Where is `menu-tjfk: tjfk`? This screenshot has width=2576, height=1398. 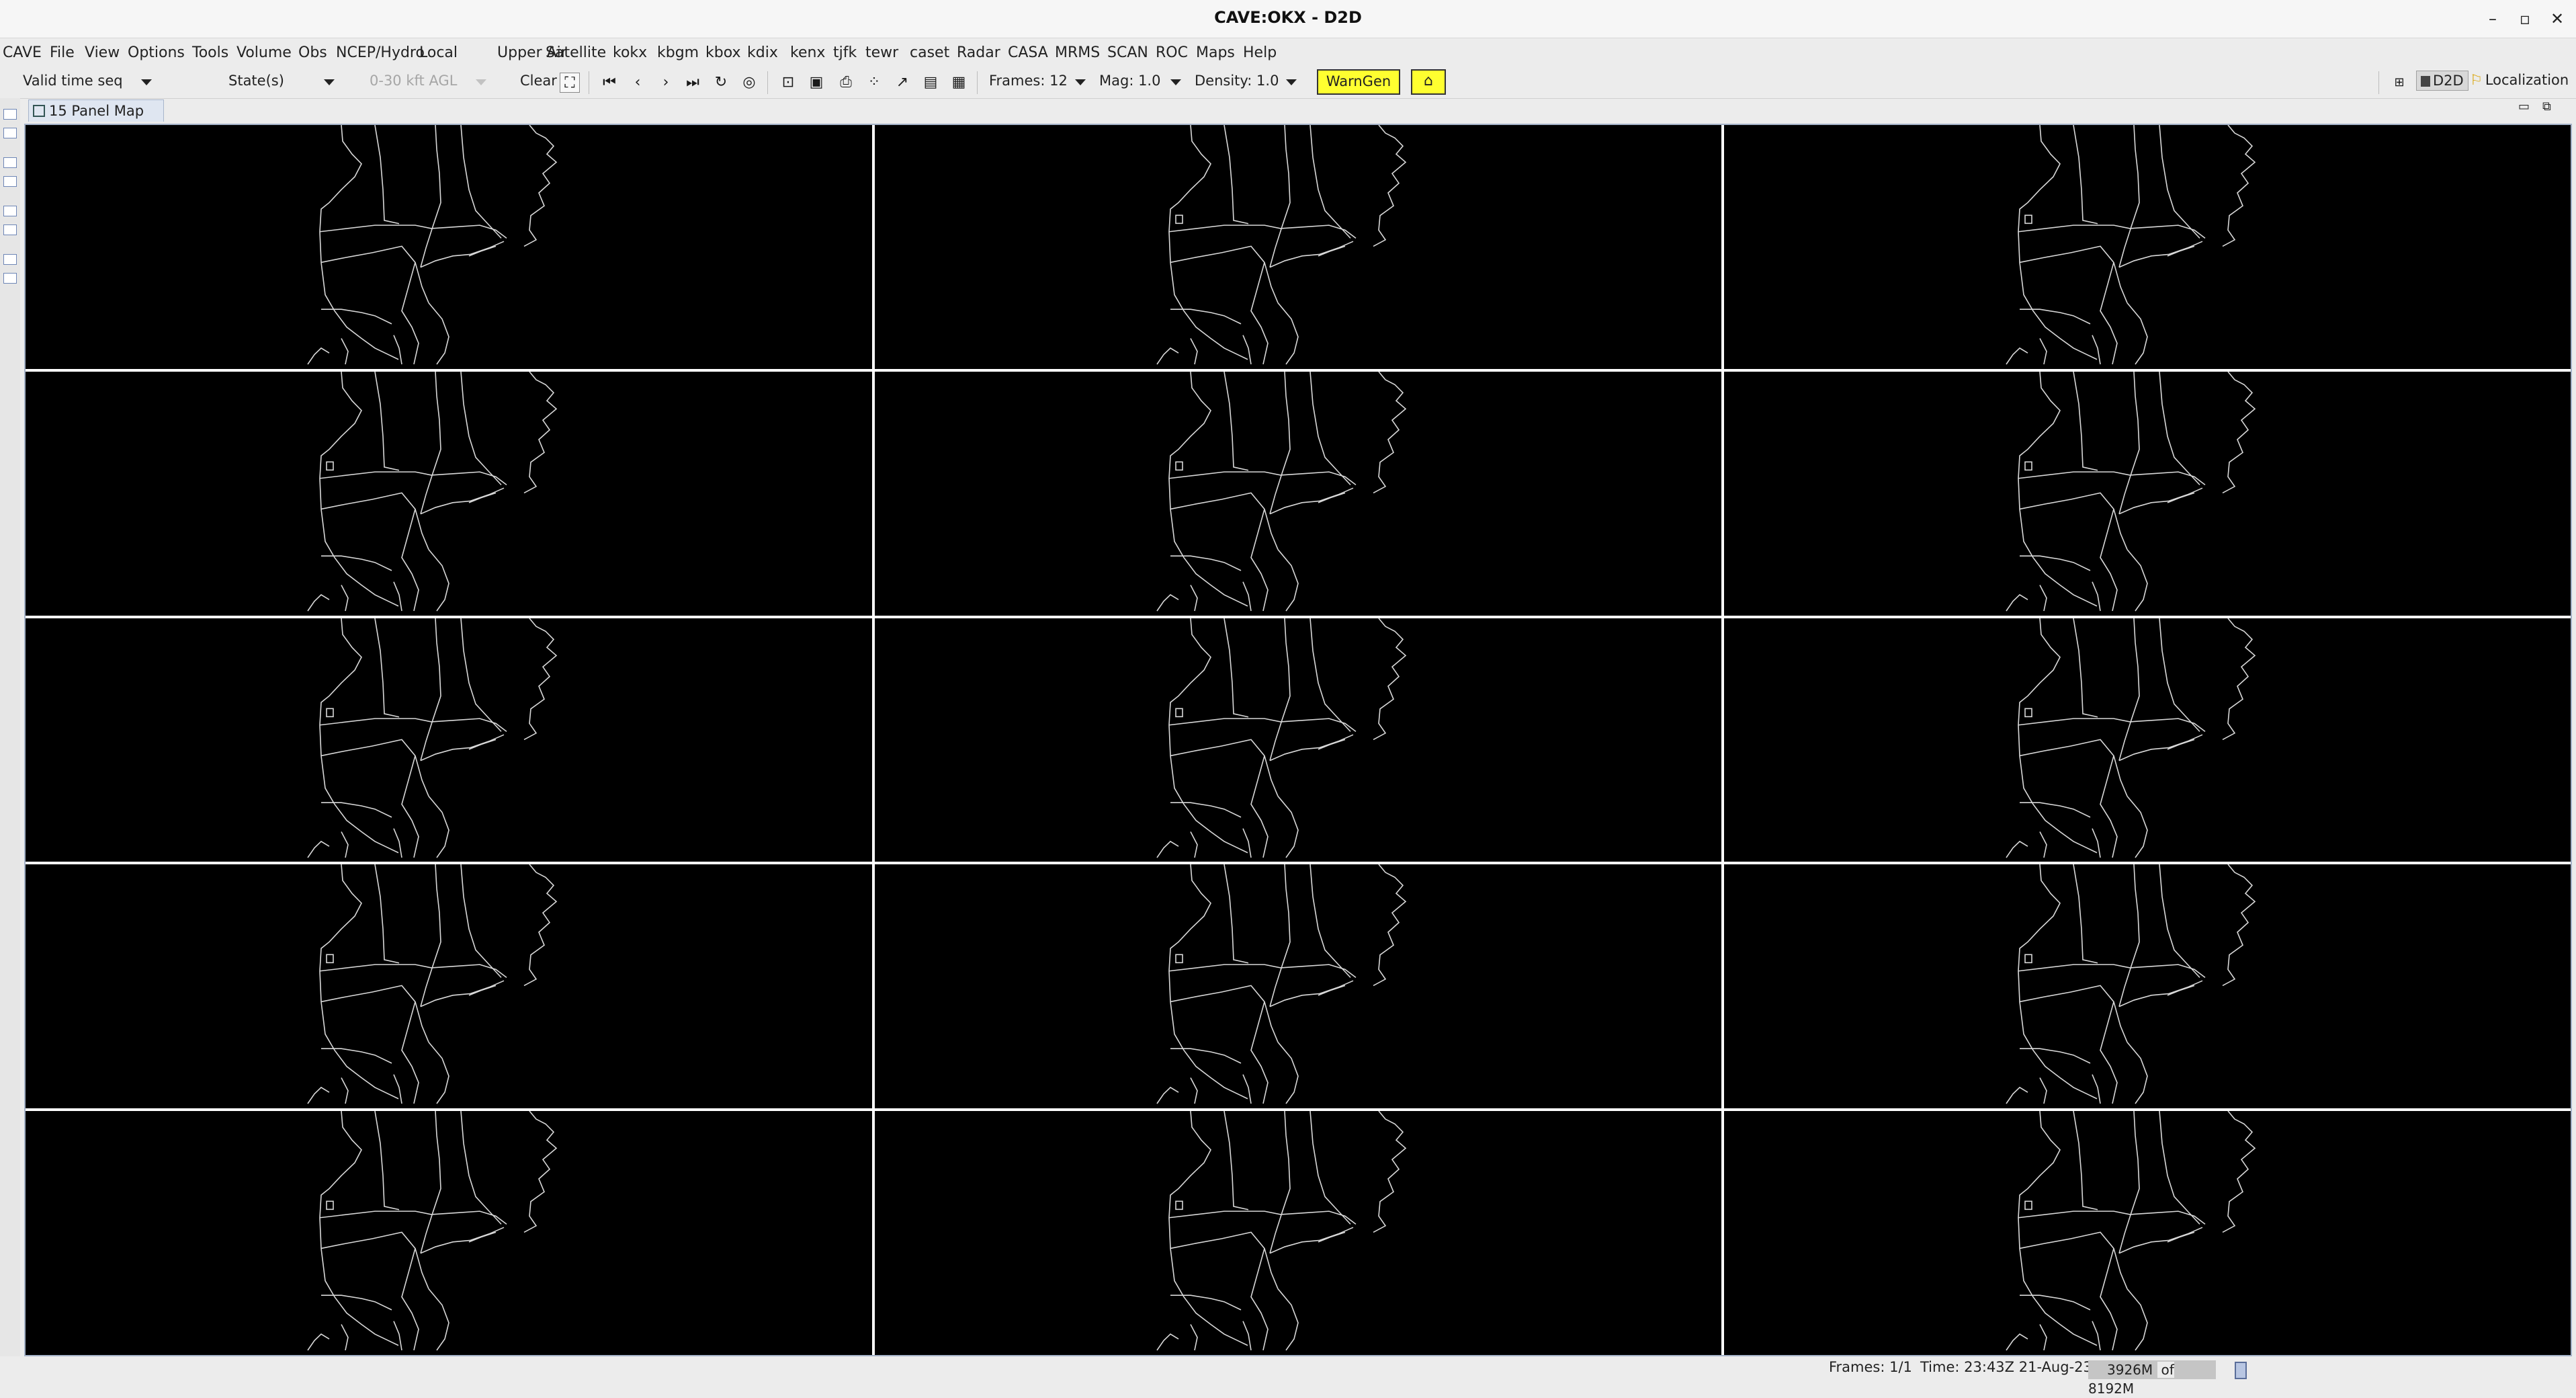
menu-tjfk: tjfk is located at coordinates (845, 53).